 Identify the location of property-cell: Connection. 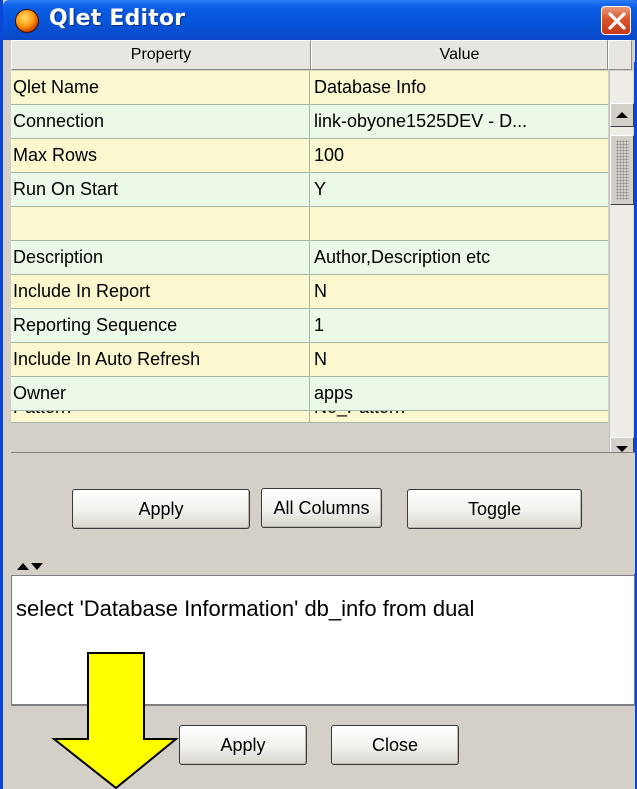
(160, 121).